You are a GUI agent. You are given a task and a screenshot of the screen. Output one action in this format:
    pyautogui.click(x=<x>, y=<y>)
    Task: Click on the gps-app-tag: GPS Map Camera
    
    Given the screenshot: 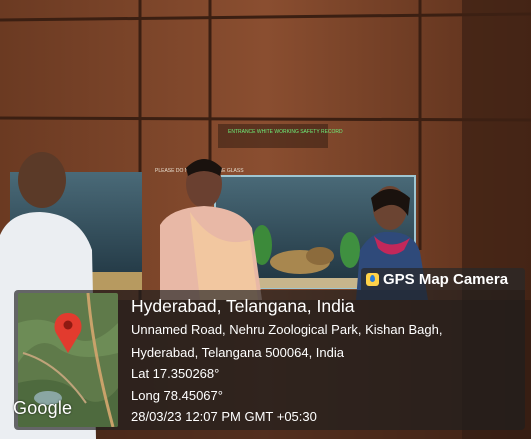 What is the action you would take?
    pyautogui.click(x=443, y=279)
    